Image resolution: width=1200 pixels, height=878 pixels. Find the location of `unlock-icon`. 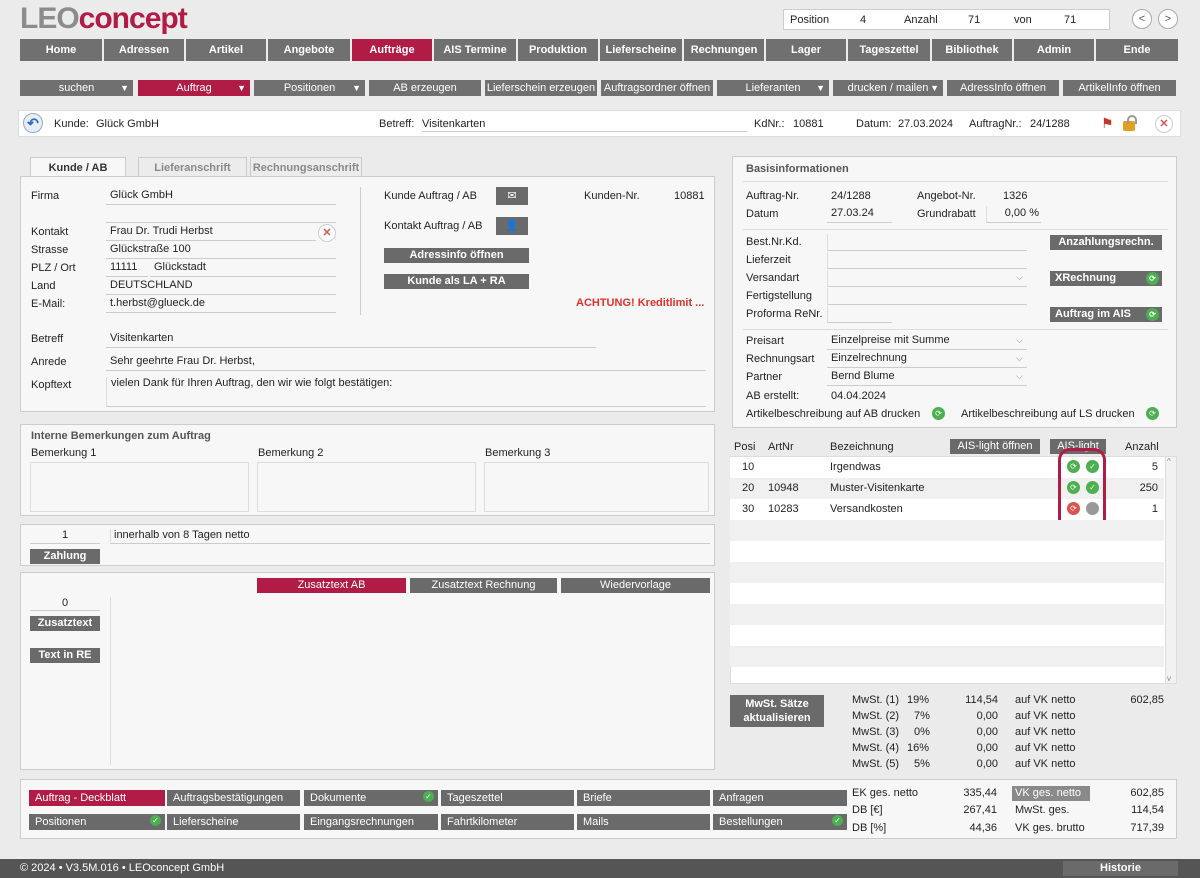

unlock-icon is located at coordinates (1130, 123).